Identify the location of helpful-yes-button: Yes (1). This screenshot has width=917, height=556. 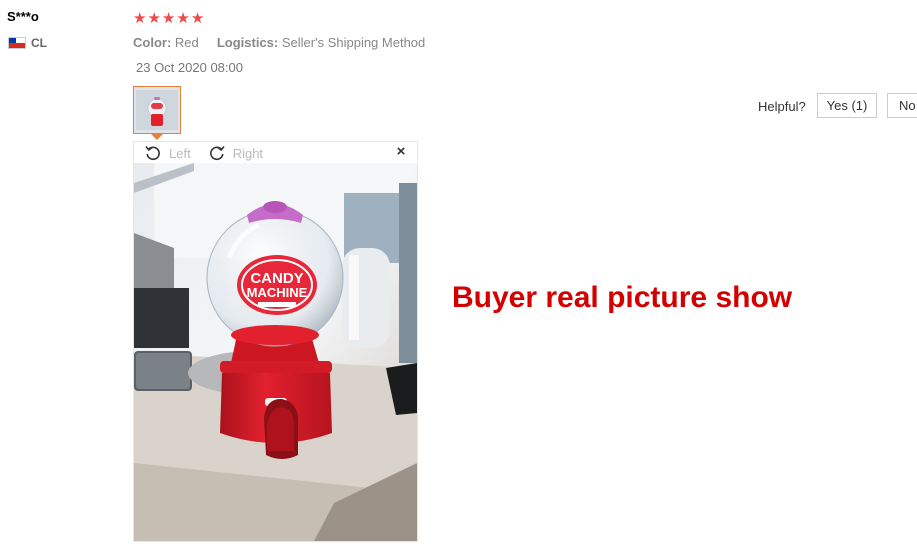
(847, 105).